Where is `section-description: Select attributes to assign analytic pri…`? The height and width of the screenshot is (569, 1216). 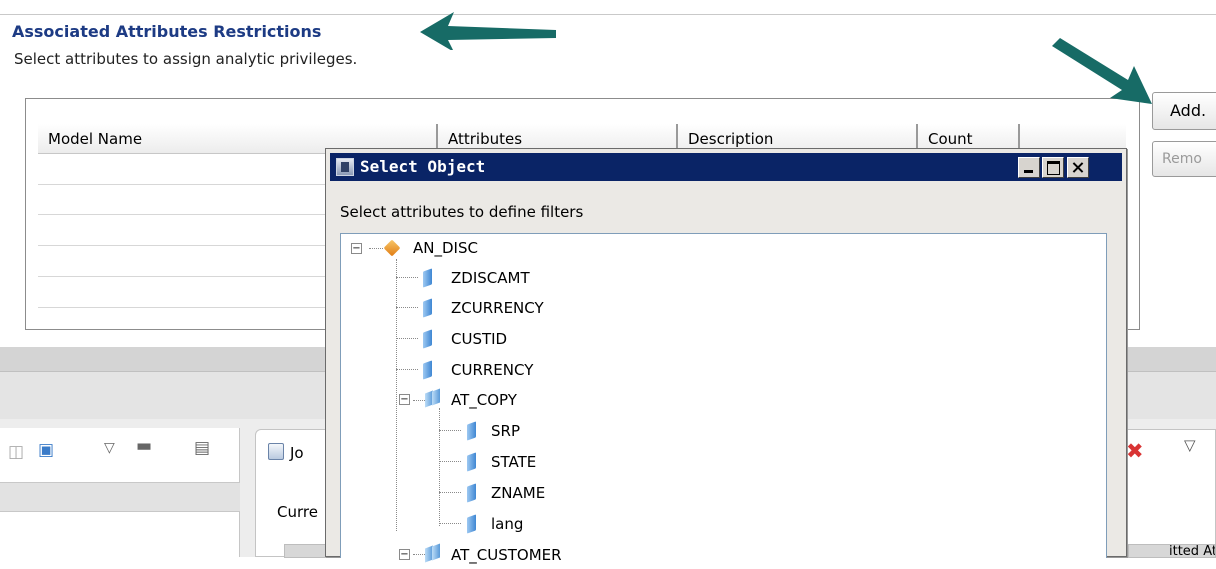
section-description: Select attributes to assign analytic pri… is located at coordinates (186, 59).